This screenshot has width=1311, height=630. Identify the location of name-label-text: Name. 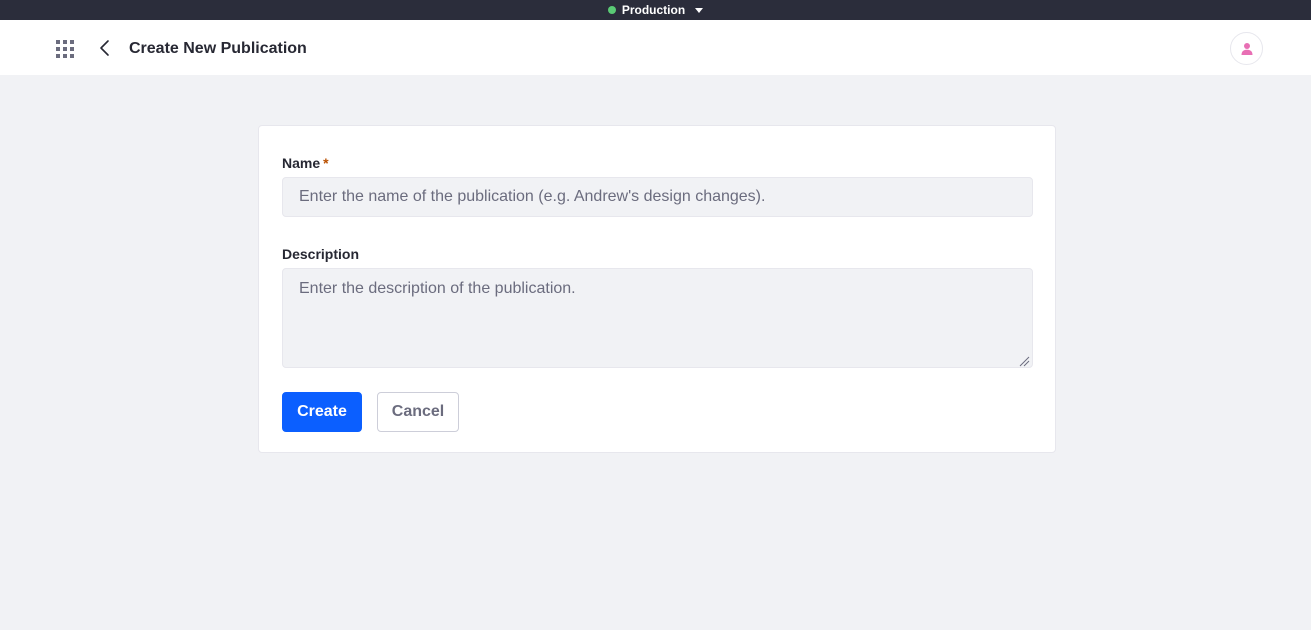
(301, 163).